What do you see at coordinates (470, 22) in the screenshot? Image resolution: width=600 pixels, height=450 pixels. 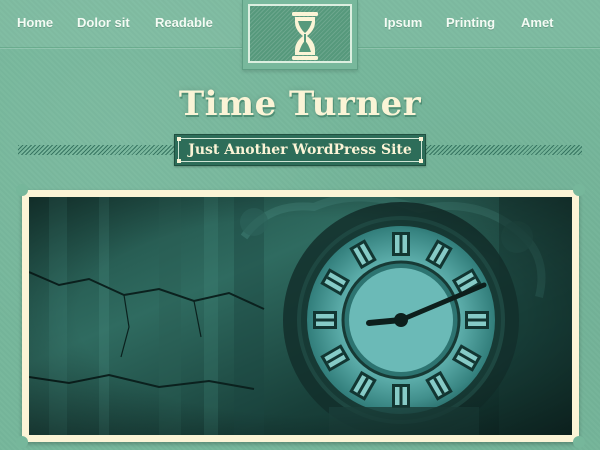 I see `nav-link-printing: Printing` at bounding box center [470, 22].